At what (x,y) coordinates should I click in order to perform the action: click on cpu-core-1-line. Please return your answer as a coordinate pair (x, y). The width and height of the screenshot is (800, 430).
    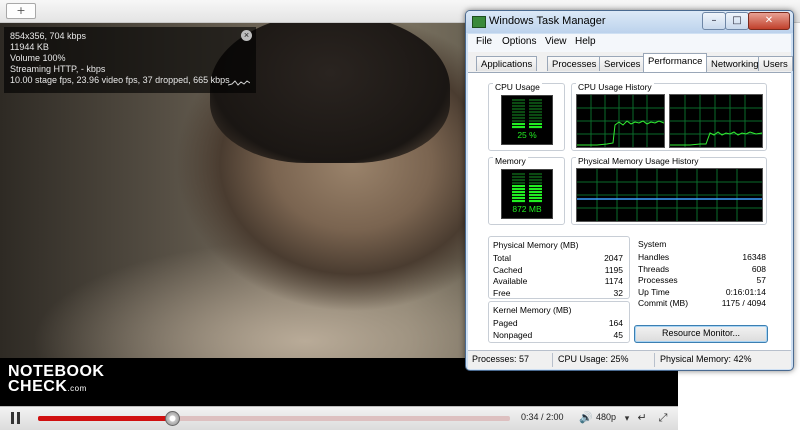
    Looking at the image, I should click on (621, 133).